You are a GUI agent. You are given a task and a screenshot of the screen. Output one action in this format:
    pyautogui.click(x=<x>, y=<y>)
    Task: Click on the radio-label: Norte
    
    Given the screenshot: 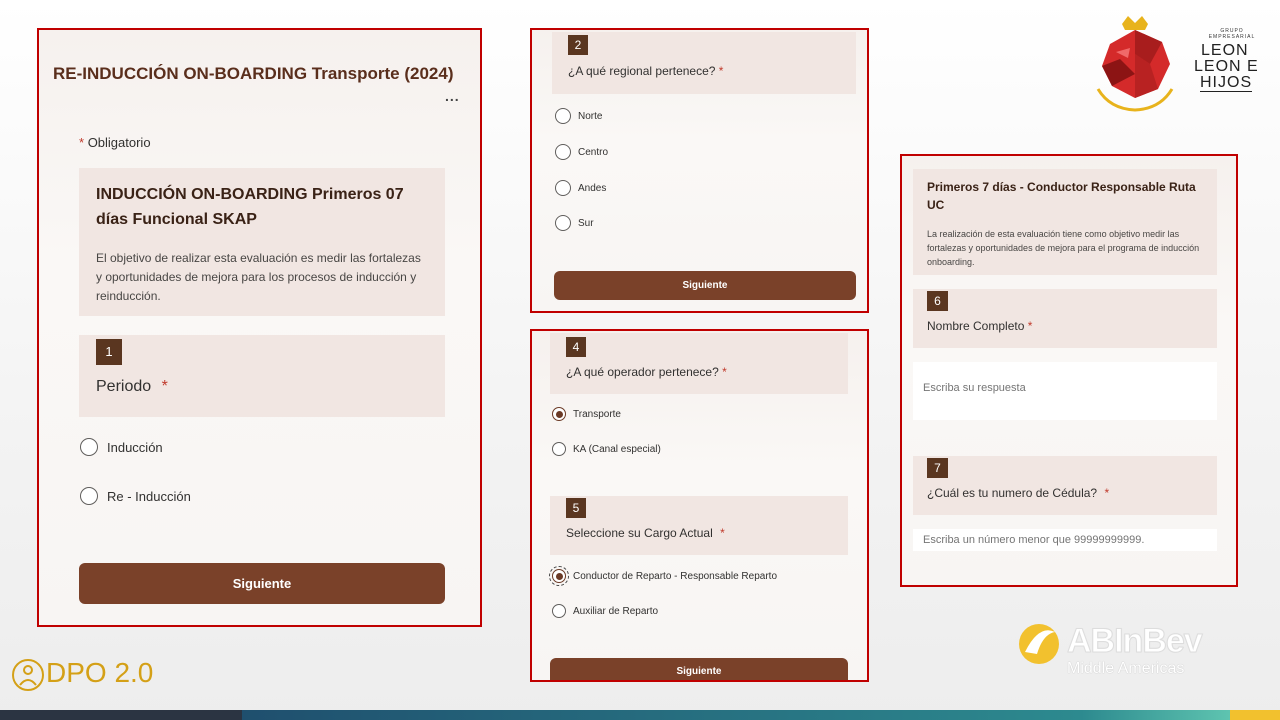 What is the action you would take?
    pyautogui.click(x=590, y=116)
    